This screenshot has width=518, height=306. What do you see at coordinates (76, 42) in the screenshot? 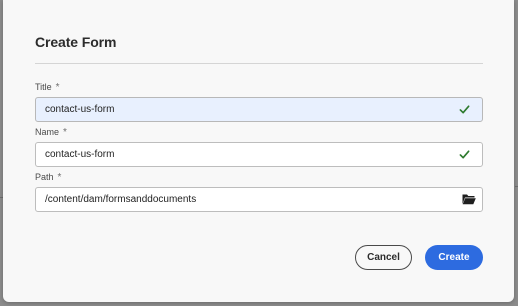
I see `dialog-title: Create Form` at bounding box center [76, 42].